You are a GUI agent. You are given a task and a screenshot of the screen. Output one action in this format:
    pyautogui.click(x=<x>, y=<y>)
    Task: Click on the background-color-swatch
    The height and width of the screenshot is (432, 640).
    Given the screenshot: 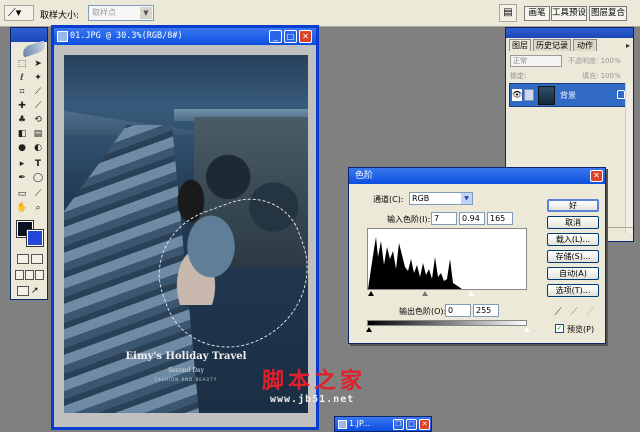 What is the action you would take?
    pyautogui.click(x=35, y=238)
    